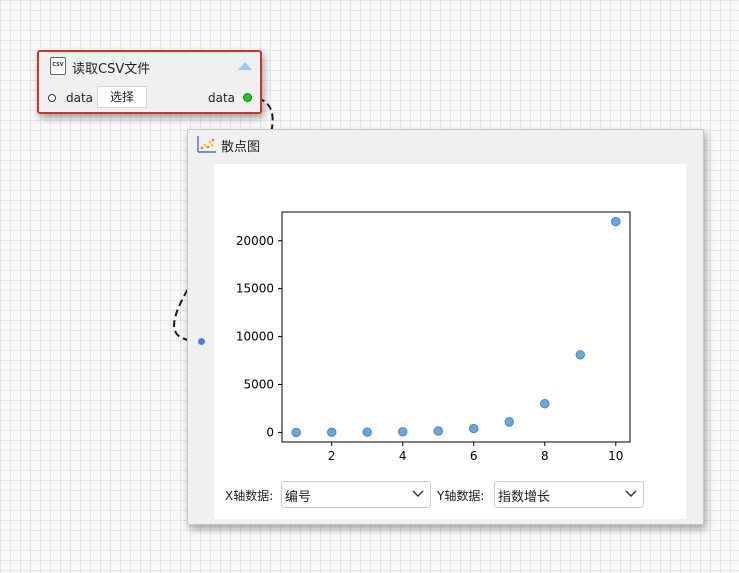 The image size is (739, 573). I want to click on select-file-button: 选择, so click(122, 97).